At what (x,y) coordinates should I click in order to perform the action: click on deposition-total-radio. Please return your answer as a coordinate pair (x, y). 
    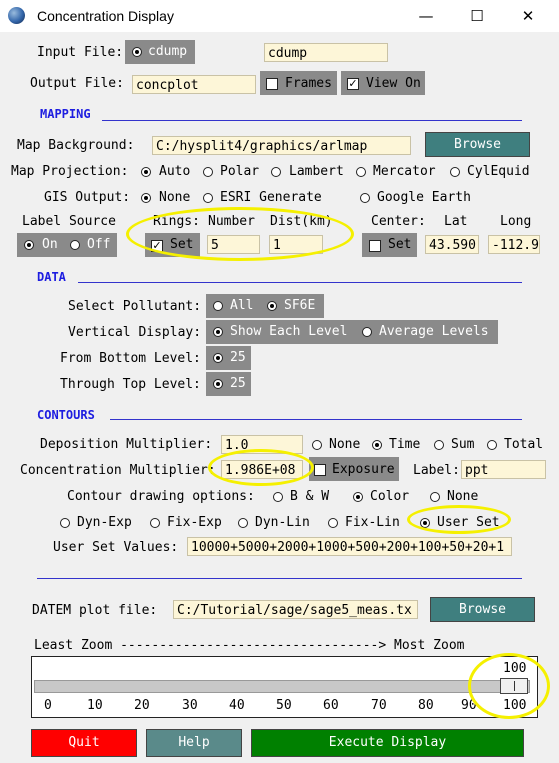
    Looking at the image, I should click on (492, 445).